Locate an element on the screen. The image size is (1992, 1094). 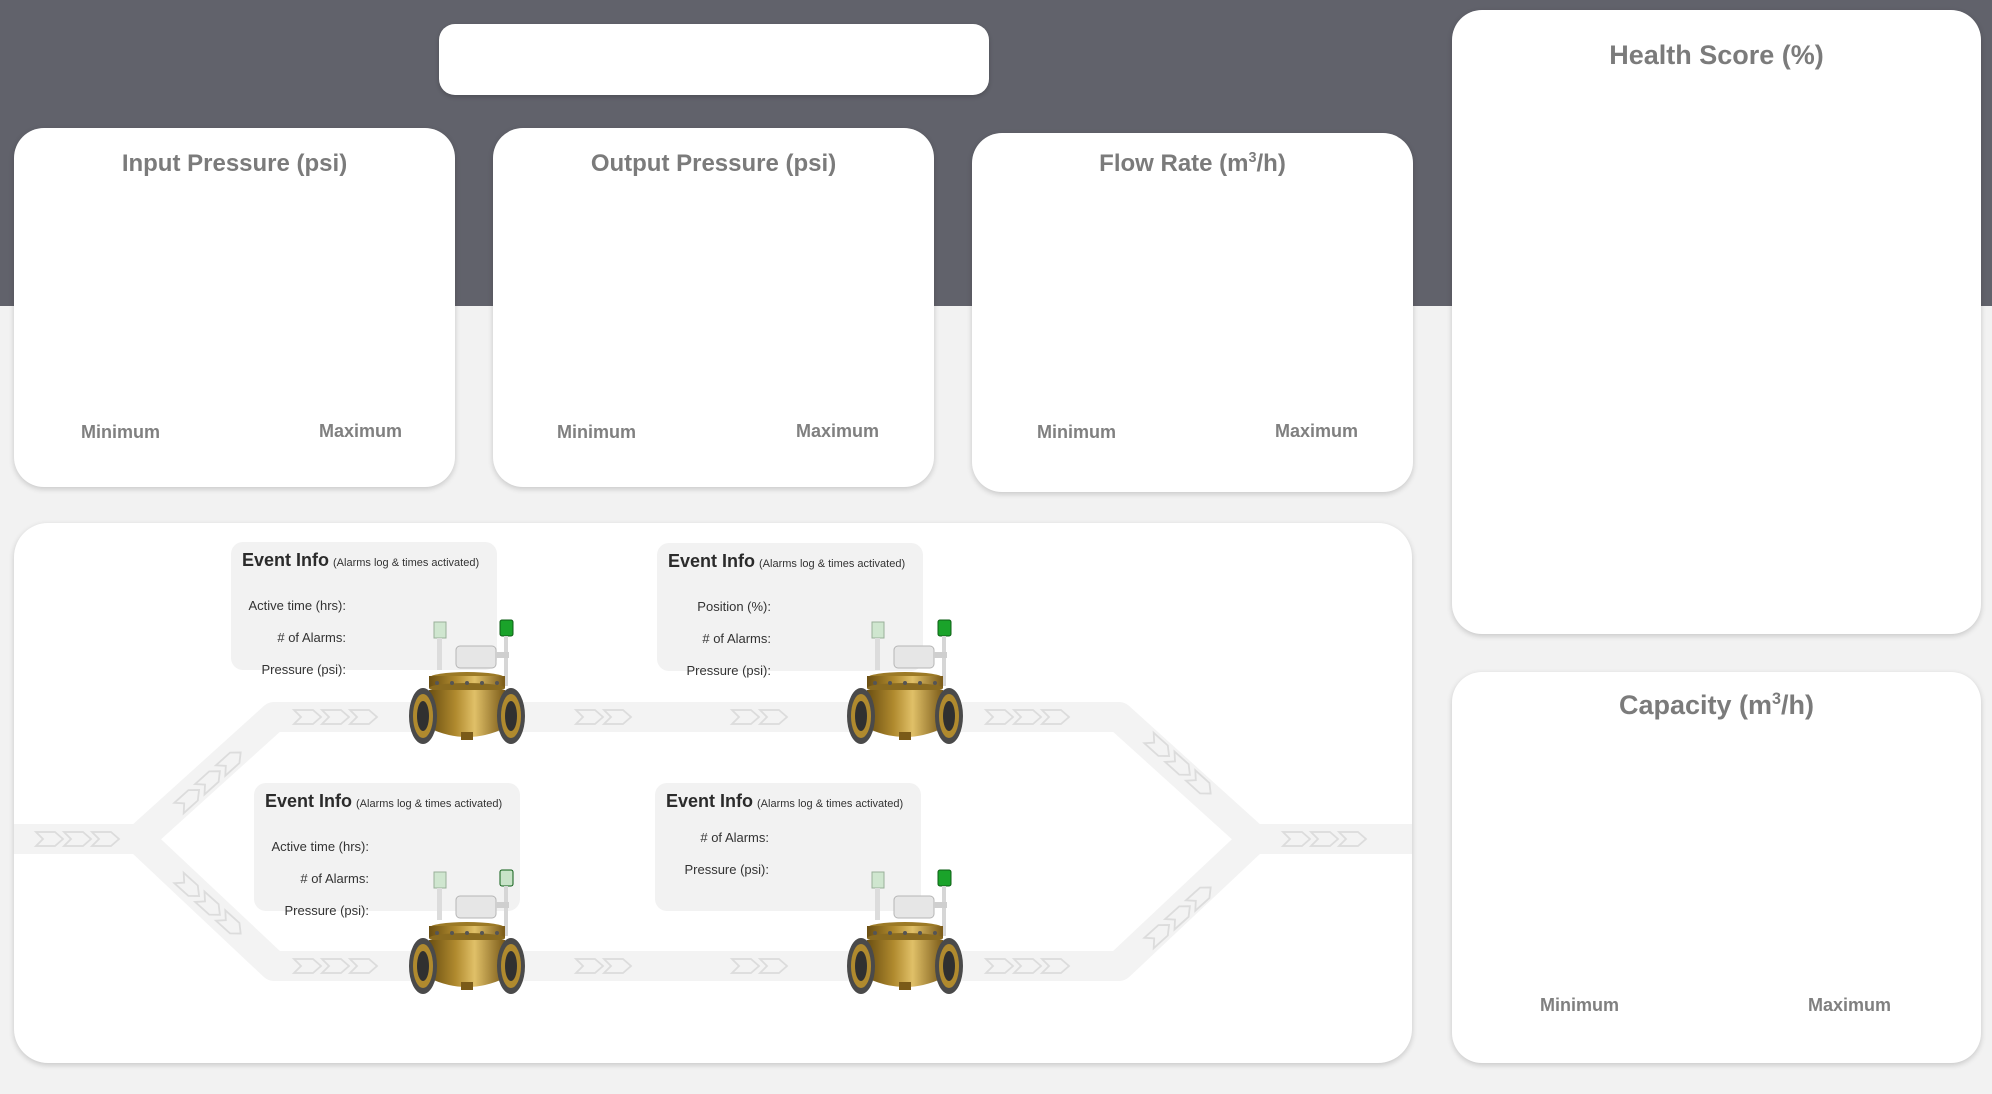
input-pressure-card: Input Pressure (psi) Minimum Maximum is located at coordinates (234, 307).